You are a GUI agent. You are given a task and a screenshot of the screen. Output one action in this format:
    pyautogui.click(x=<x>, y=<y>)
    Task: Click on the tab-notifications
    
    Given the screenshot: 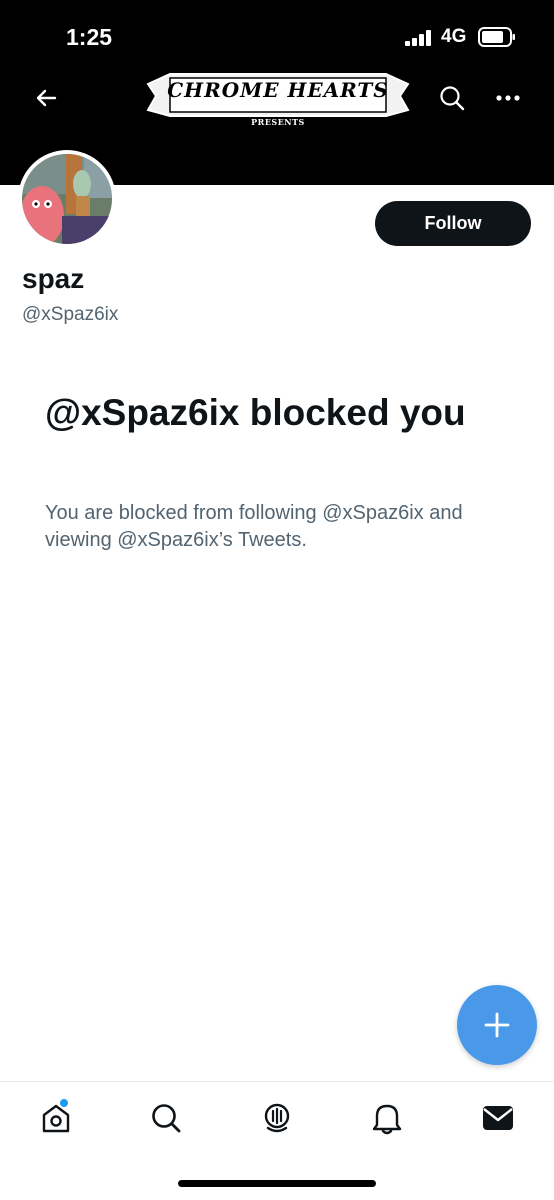 What is the action you would take?
    pyautogui.click(x=387, y=1118)
    